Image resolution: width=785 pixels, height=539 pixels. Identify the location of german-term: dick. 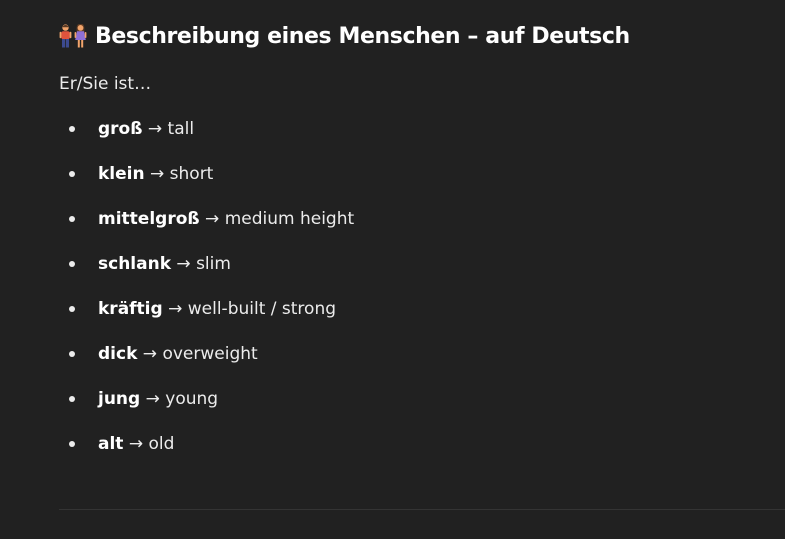
(118, 354).